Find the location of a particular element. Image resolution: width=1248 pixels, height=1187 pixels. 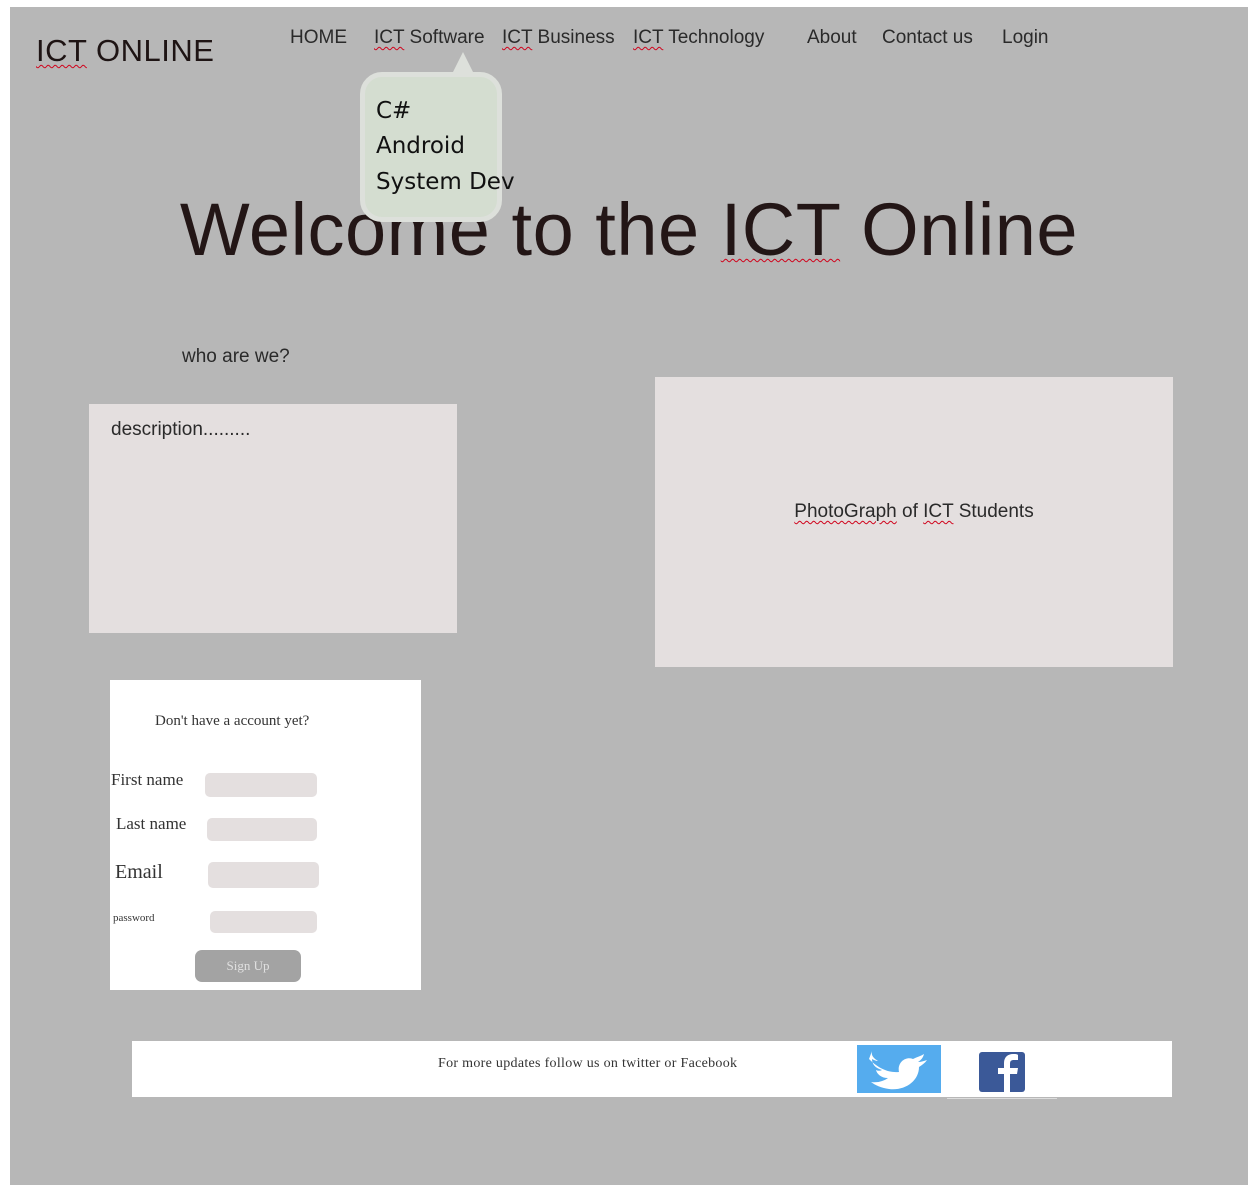

password-field is located at coordinates (263, 922).